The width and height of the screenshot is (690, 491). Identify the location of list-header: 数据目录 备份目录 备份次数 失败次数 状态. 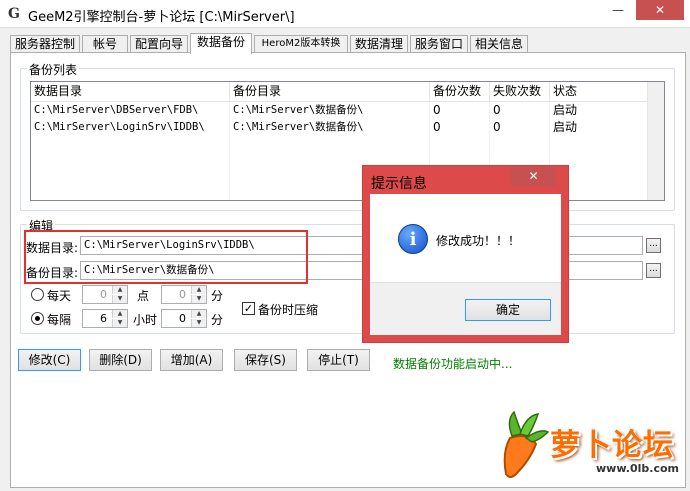
(341, 92).